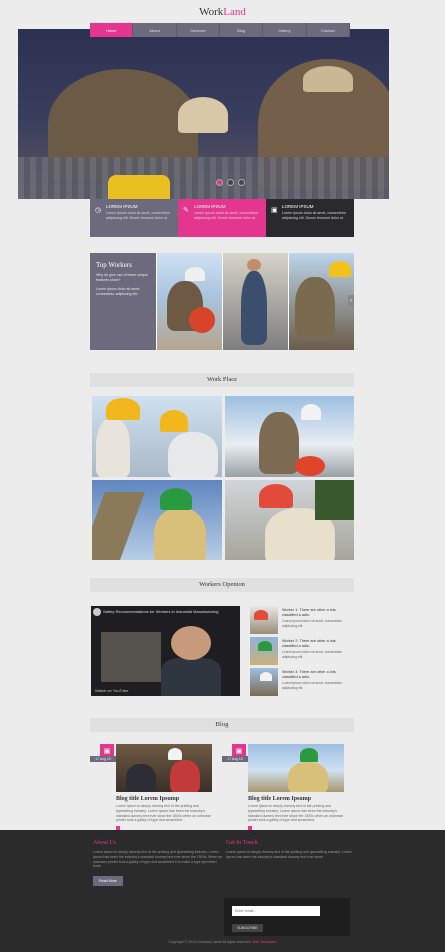 Image resolution: width=445 pixels, height=952 pixels. I want to click on nav-item-services: Services, so click(198, 30).